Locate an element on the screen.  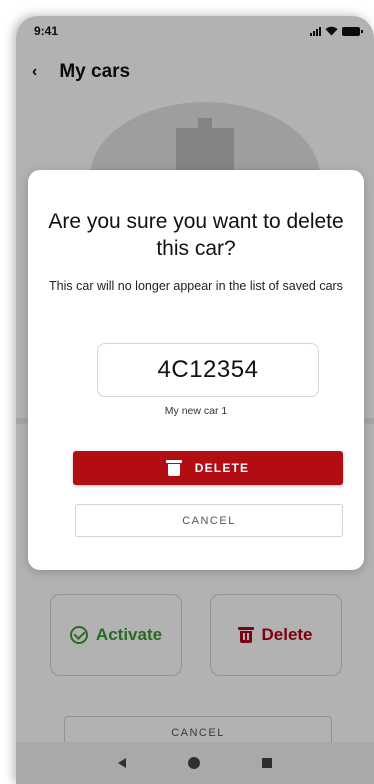
car-name: My new car 1 is located at coordinates (196, 411).